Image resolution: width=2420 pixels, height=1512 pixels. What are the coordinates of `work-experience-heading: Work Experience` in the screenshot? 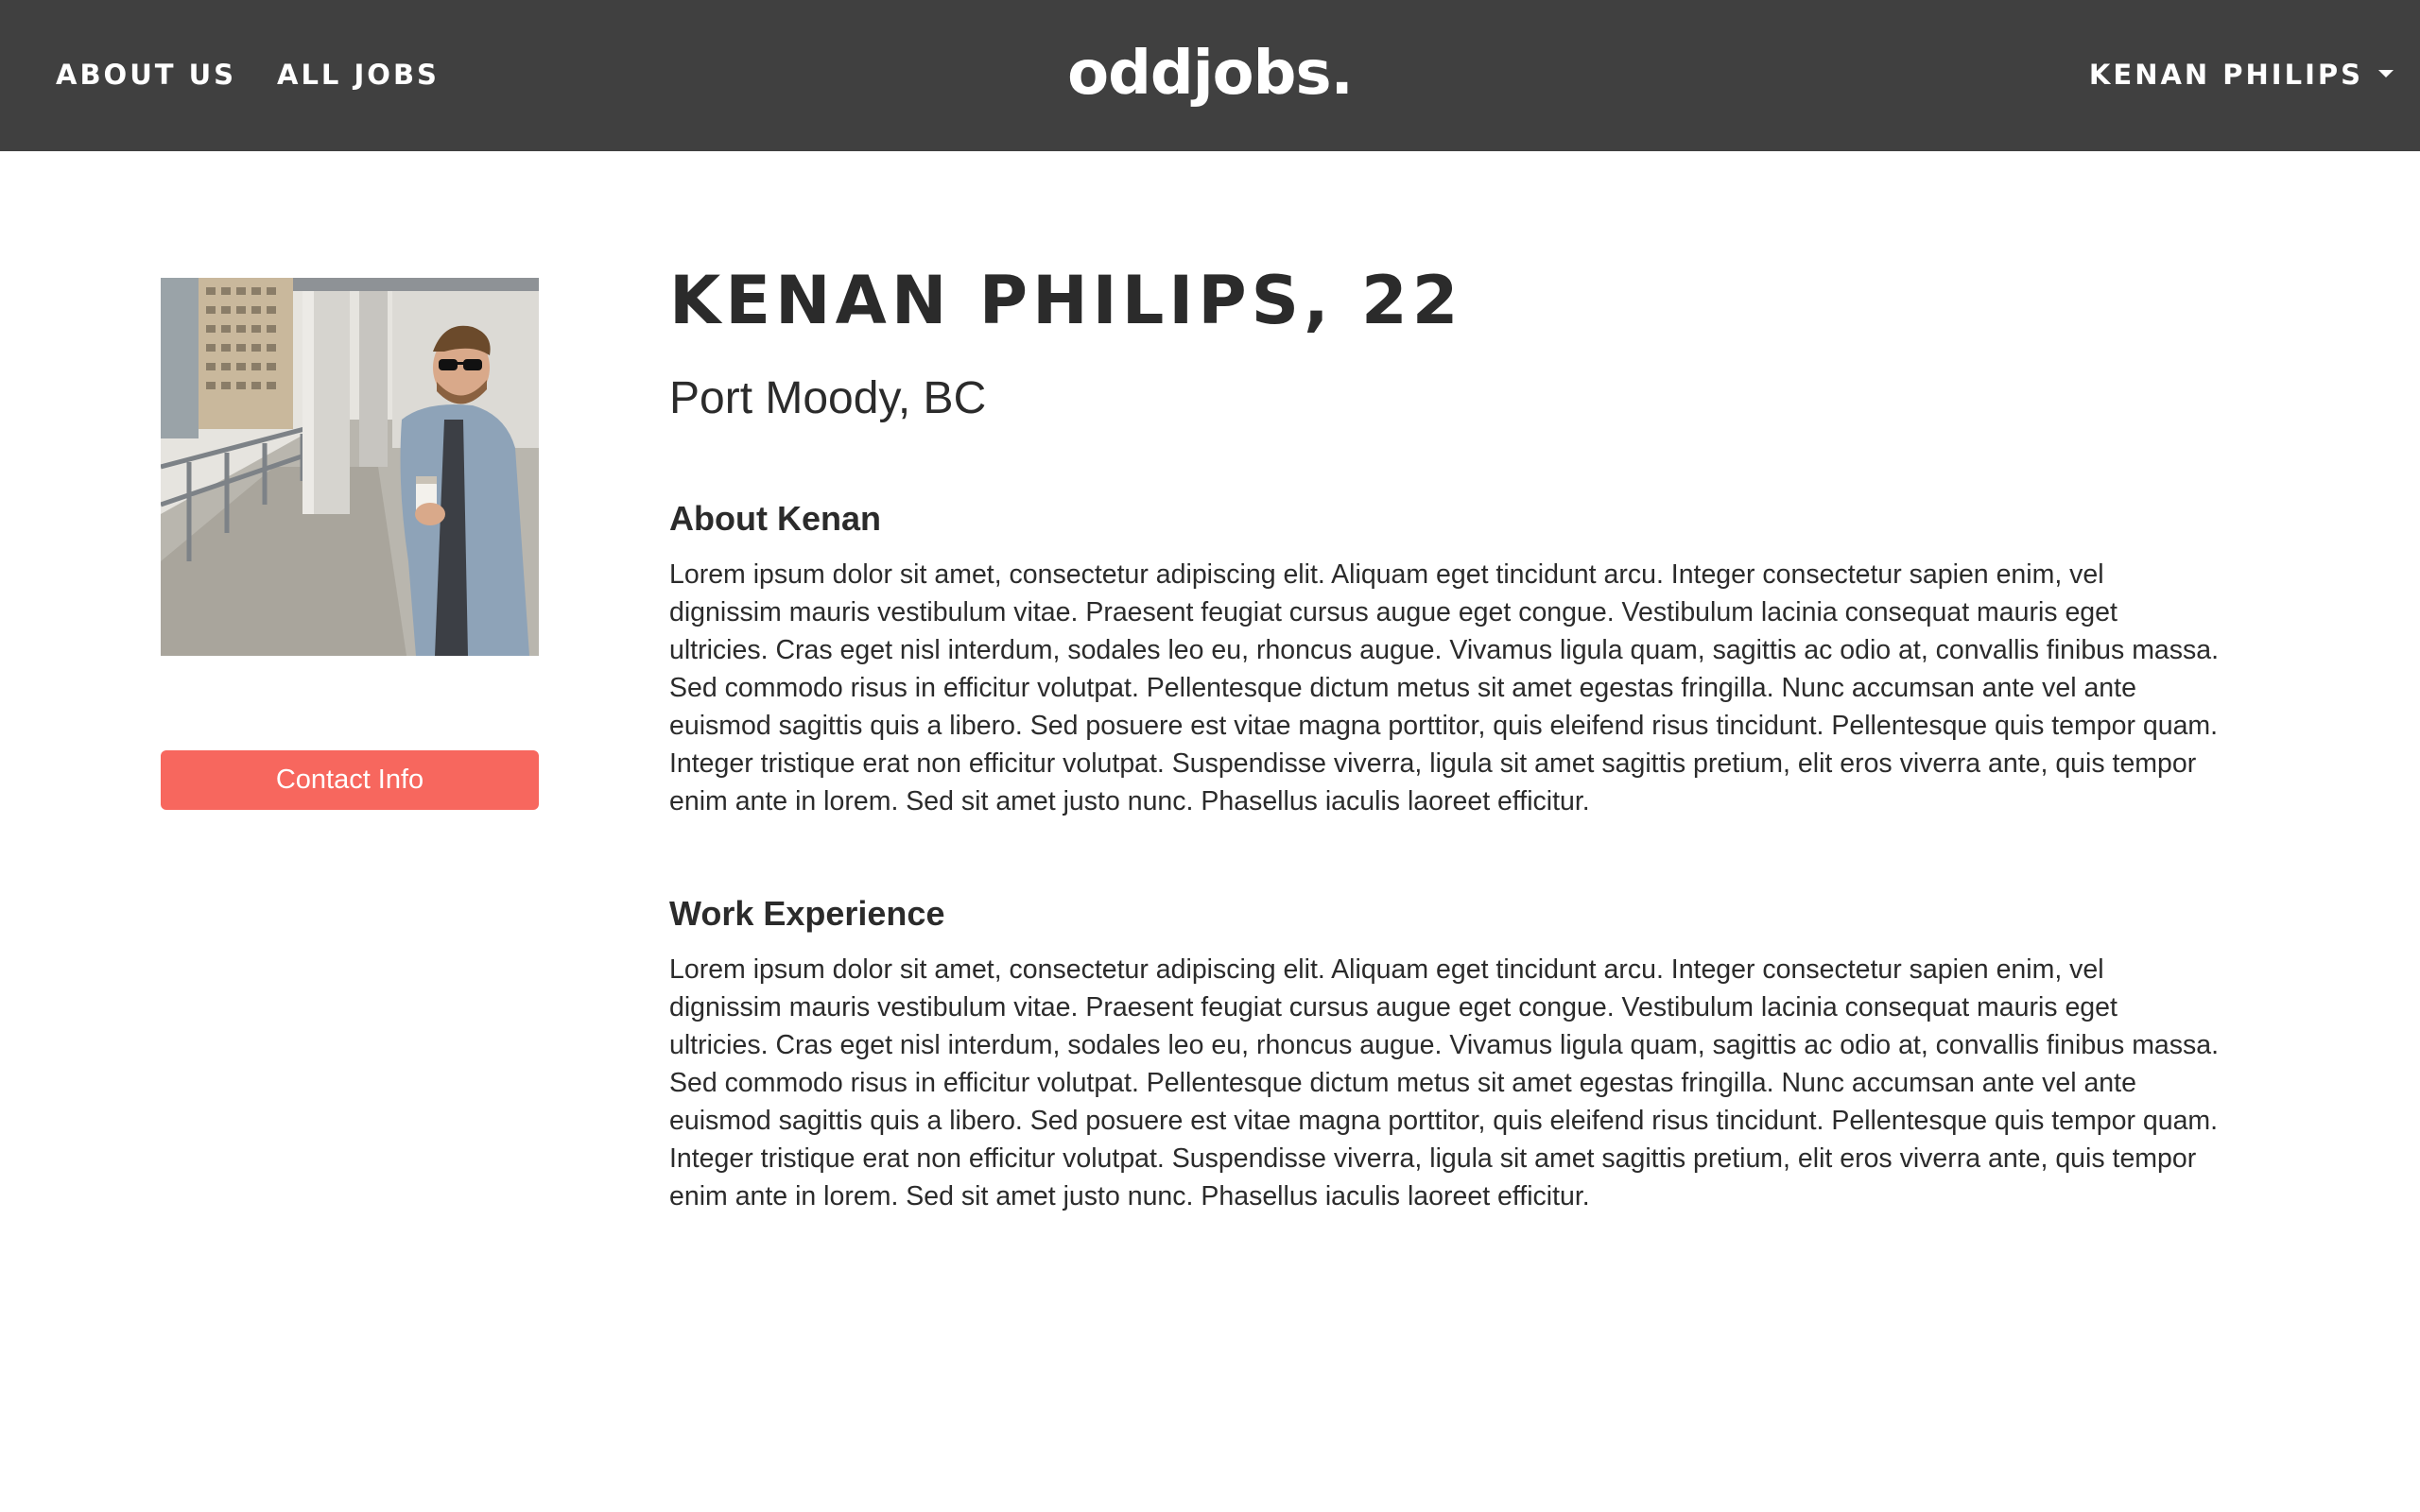 It's located at (807, 913).